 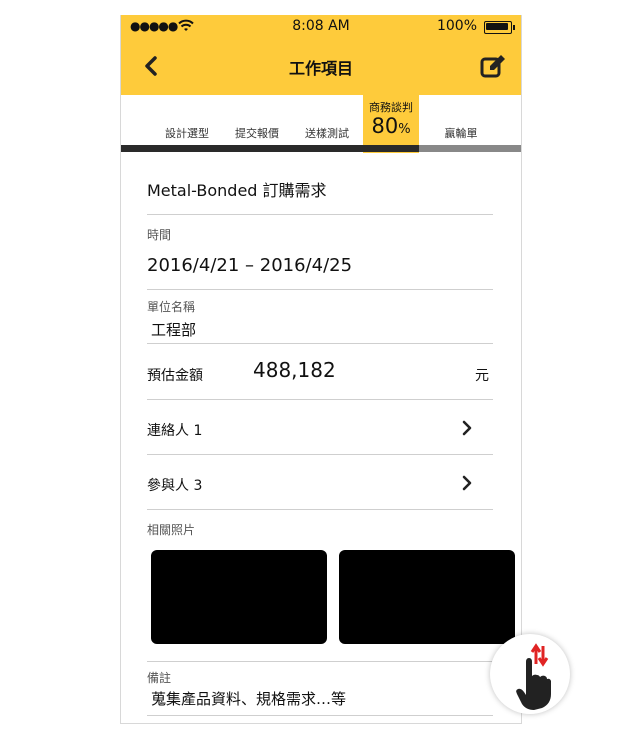 What do you see at coordinates (171, 307) in the screenshot?
I see `unit-label: 單位名稱` at bounding box center [171, 307].